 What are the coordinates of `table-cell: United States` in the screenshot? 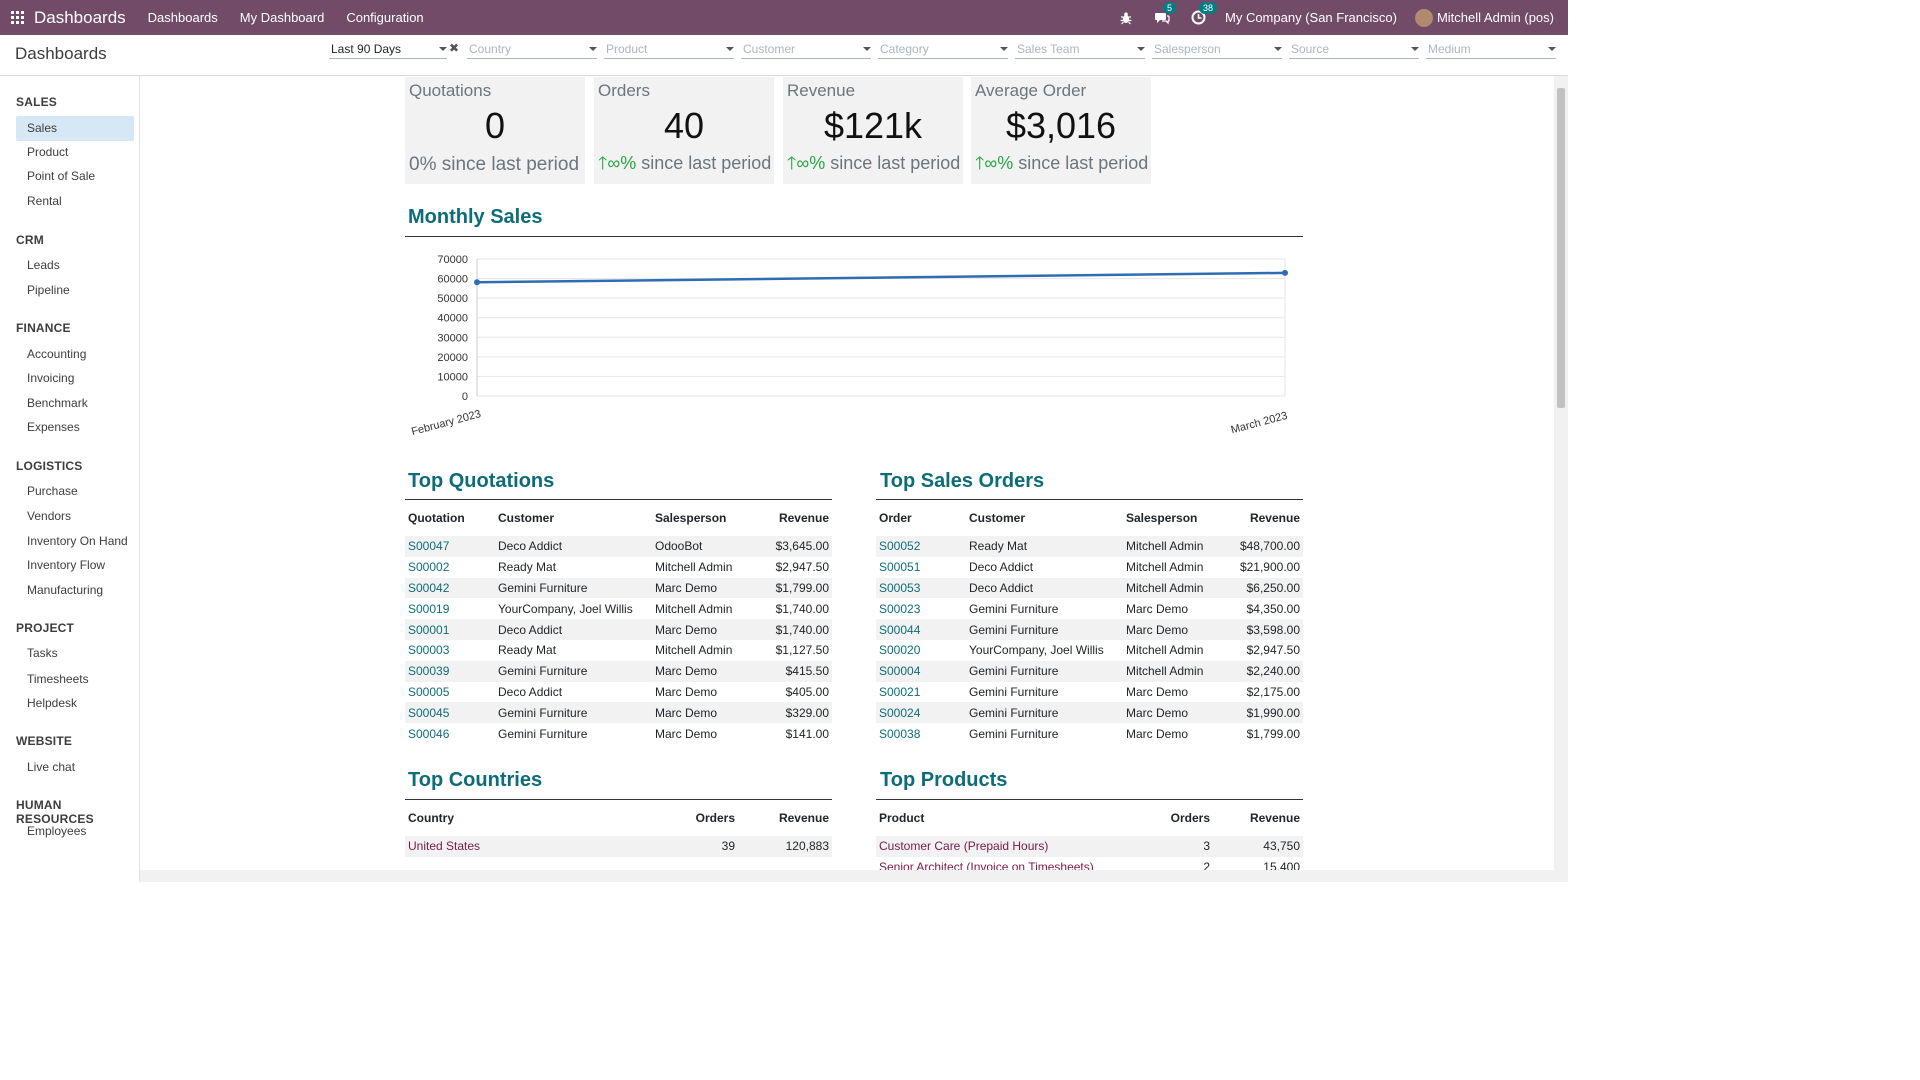 It's located at (526, 846).